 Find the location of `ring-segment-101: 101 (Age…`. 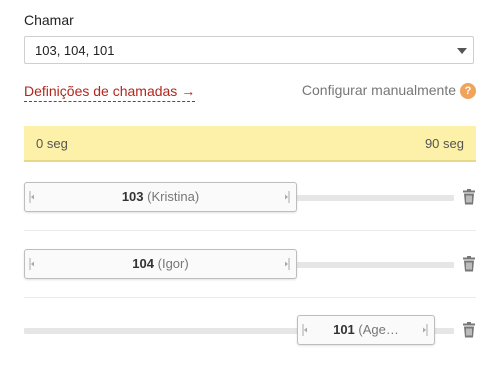

ring-segment-101: 101 (Age… is located at coordinates (366, 330).